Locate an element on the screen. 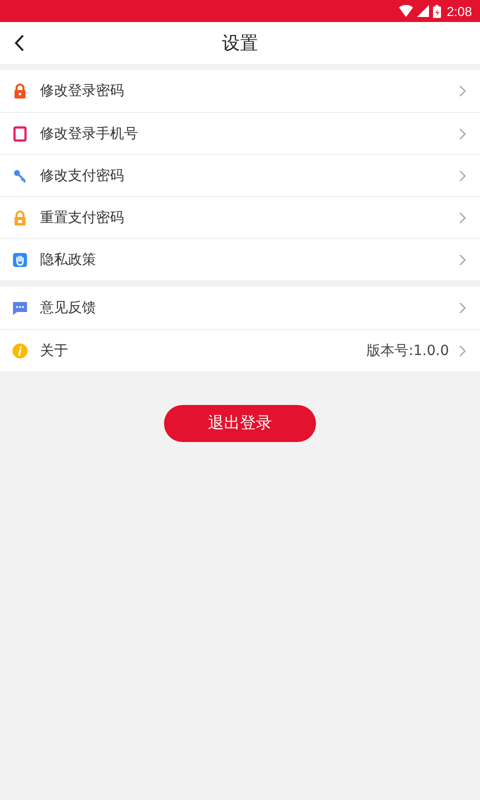 The height and width of the screenshot is (800, 480). info-icon is located at coordinates (20, 350).